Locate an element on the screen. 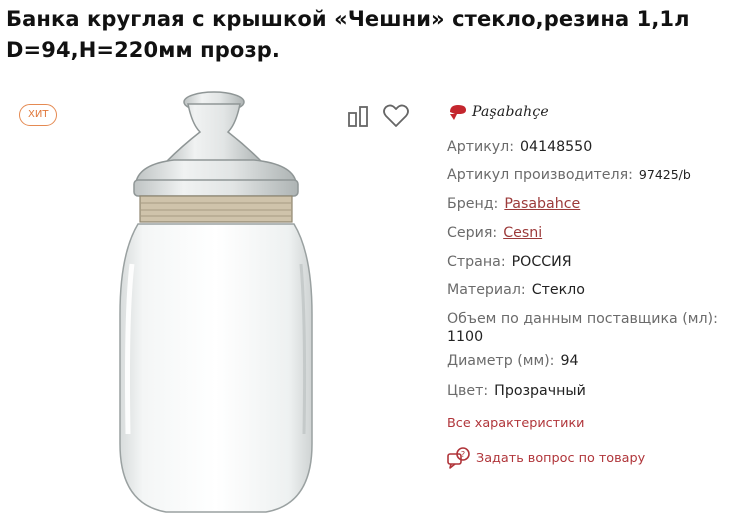 Image resolution: width=739 pixels, height=514 pixels. spec-value: 97425/b is located at coordinates (664, 174).